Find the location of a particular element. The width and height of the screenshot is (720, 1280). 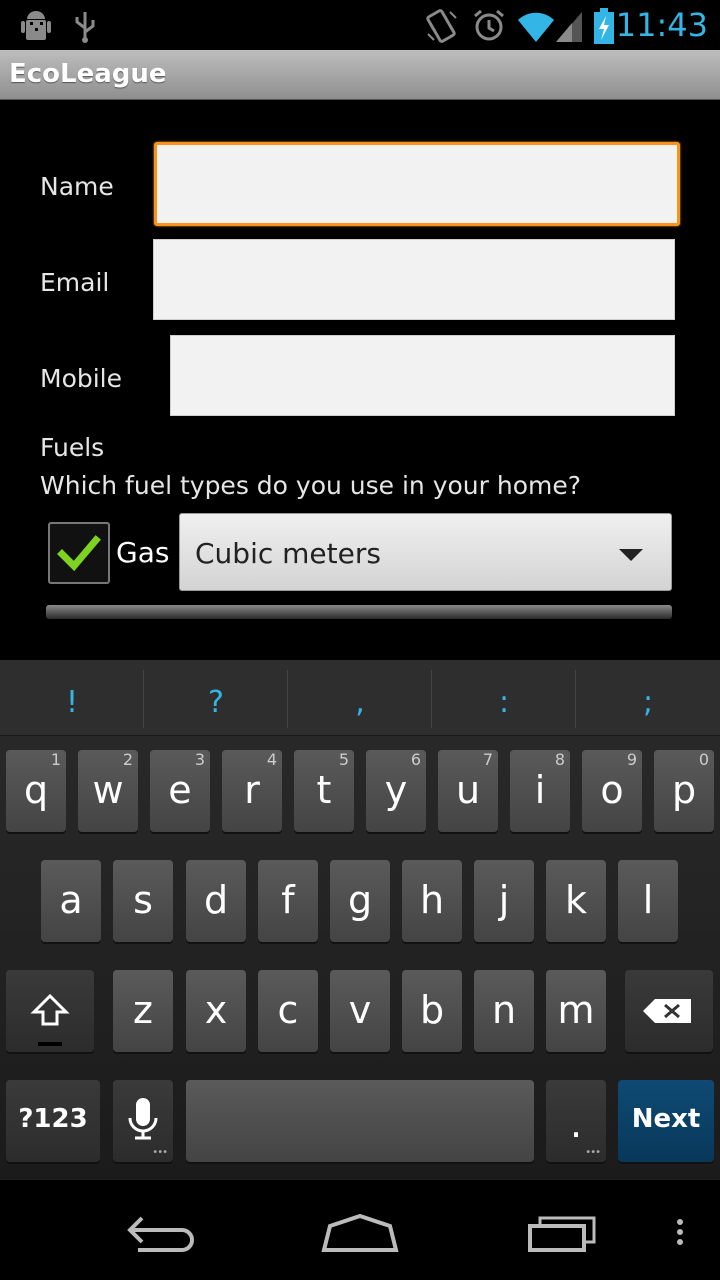

key-n: n is located at coordinates (504, 1011).